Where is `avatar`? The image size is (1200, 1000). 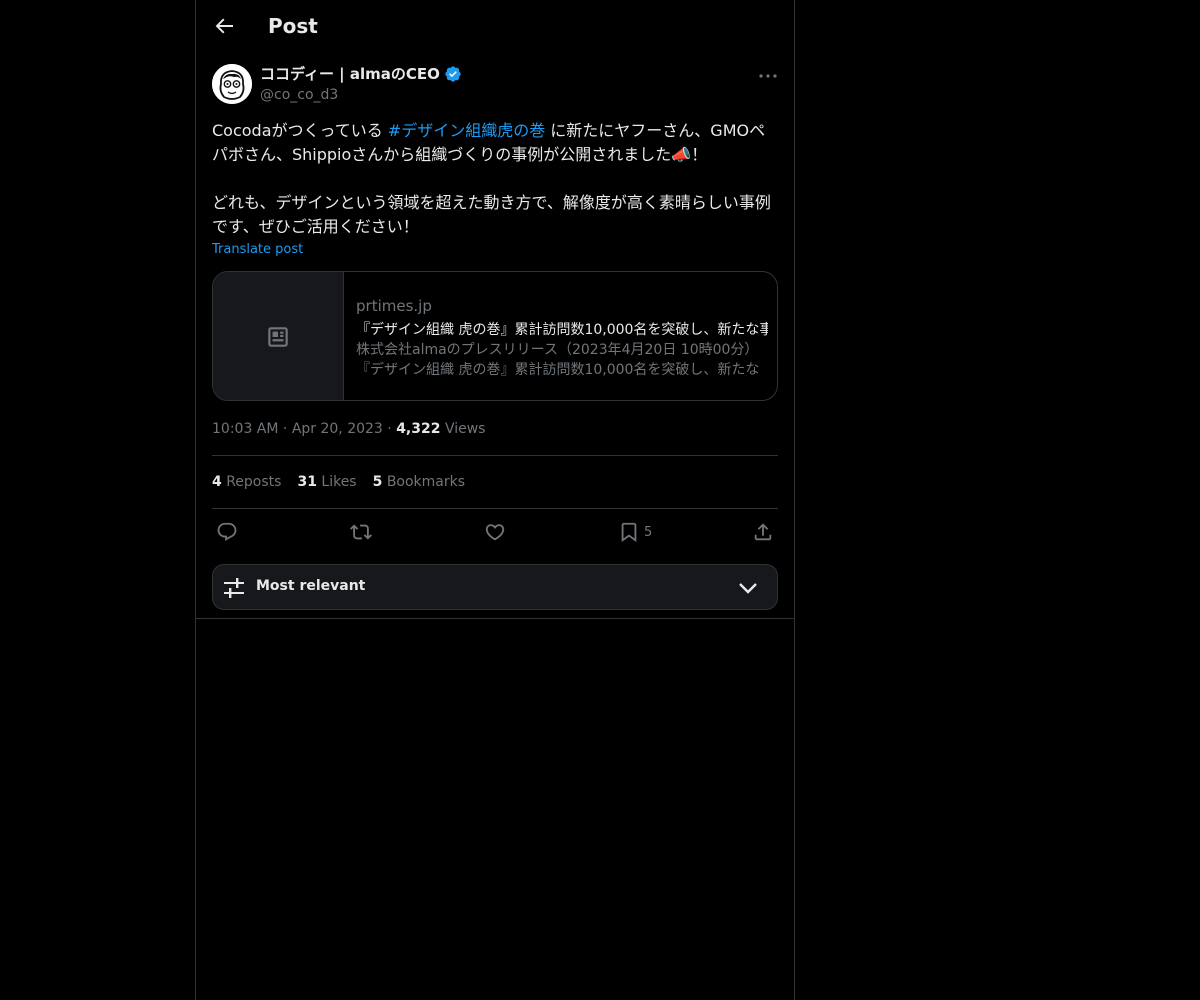
avatar is located at coordinates (232, 84).